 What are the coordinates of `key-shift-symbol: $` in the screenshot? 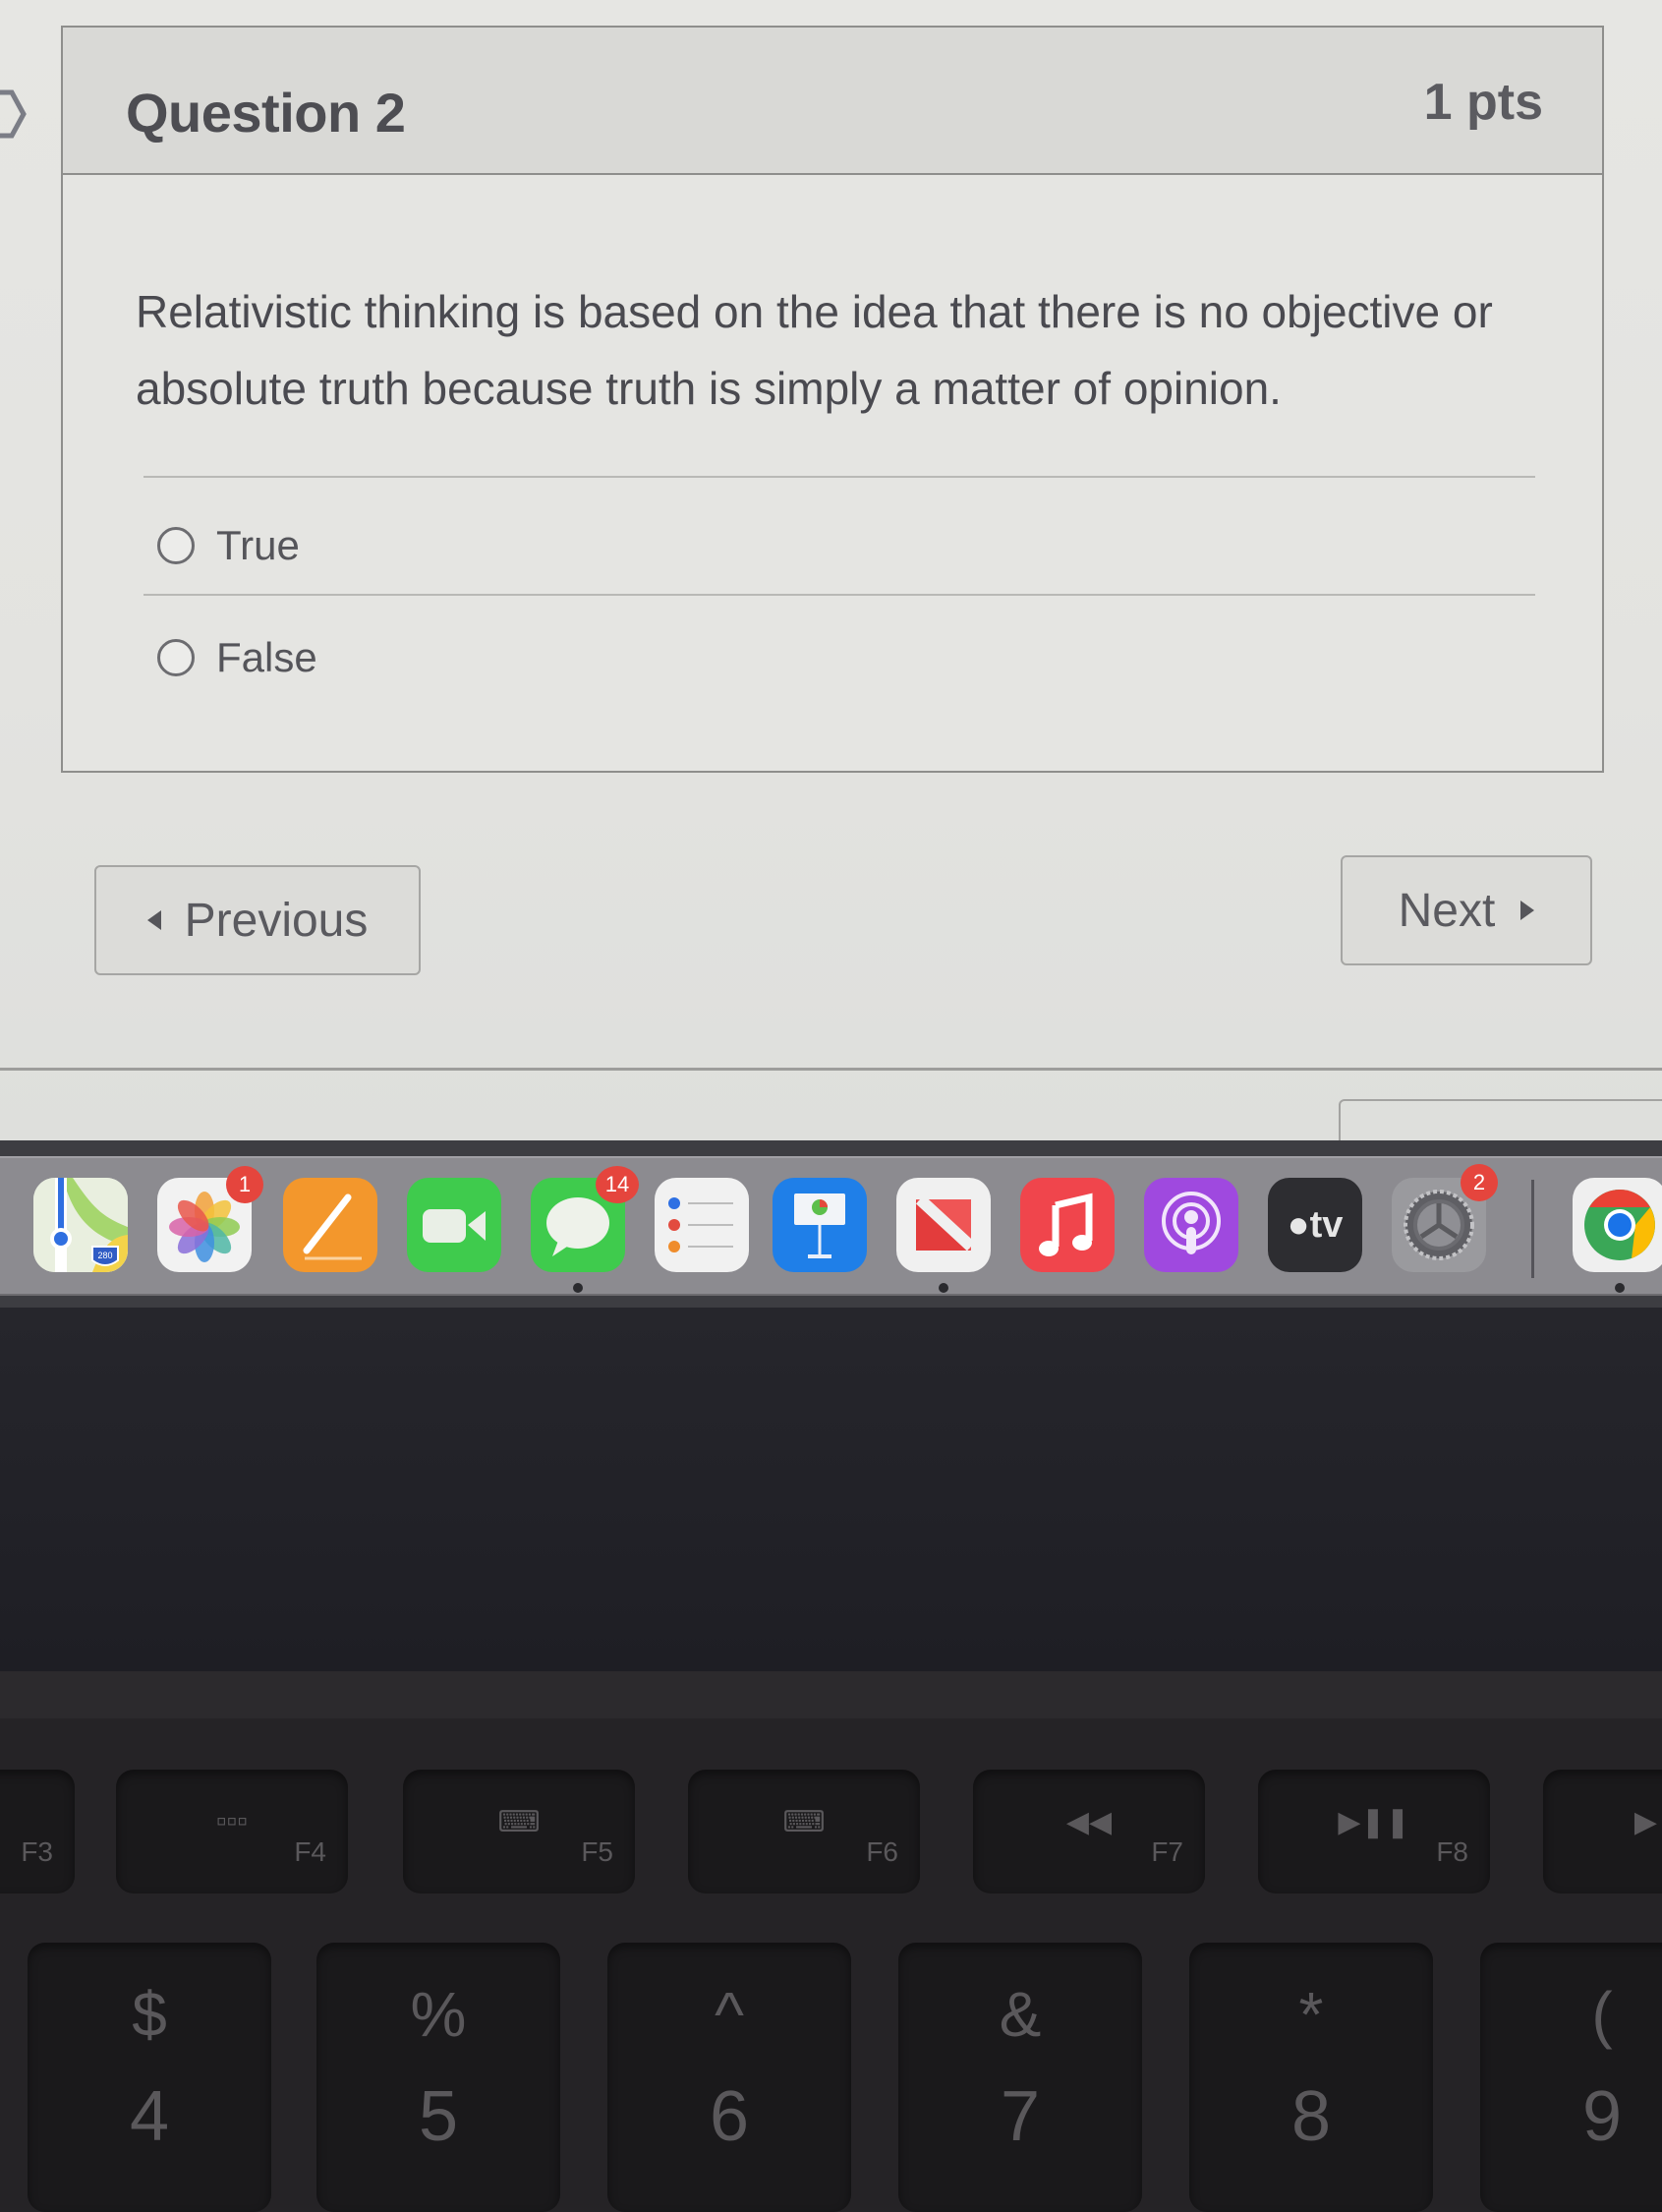 It's located at (150, 2015).